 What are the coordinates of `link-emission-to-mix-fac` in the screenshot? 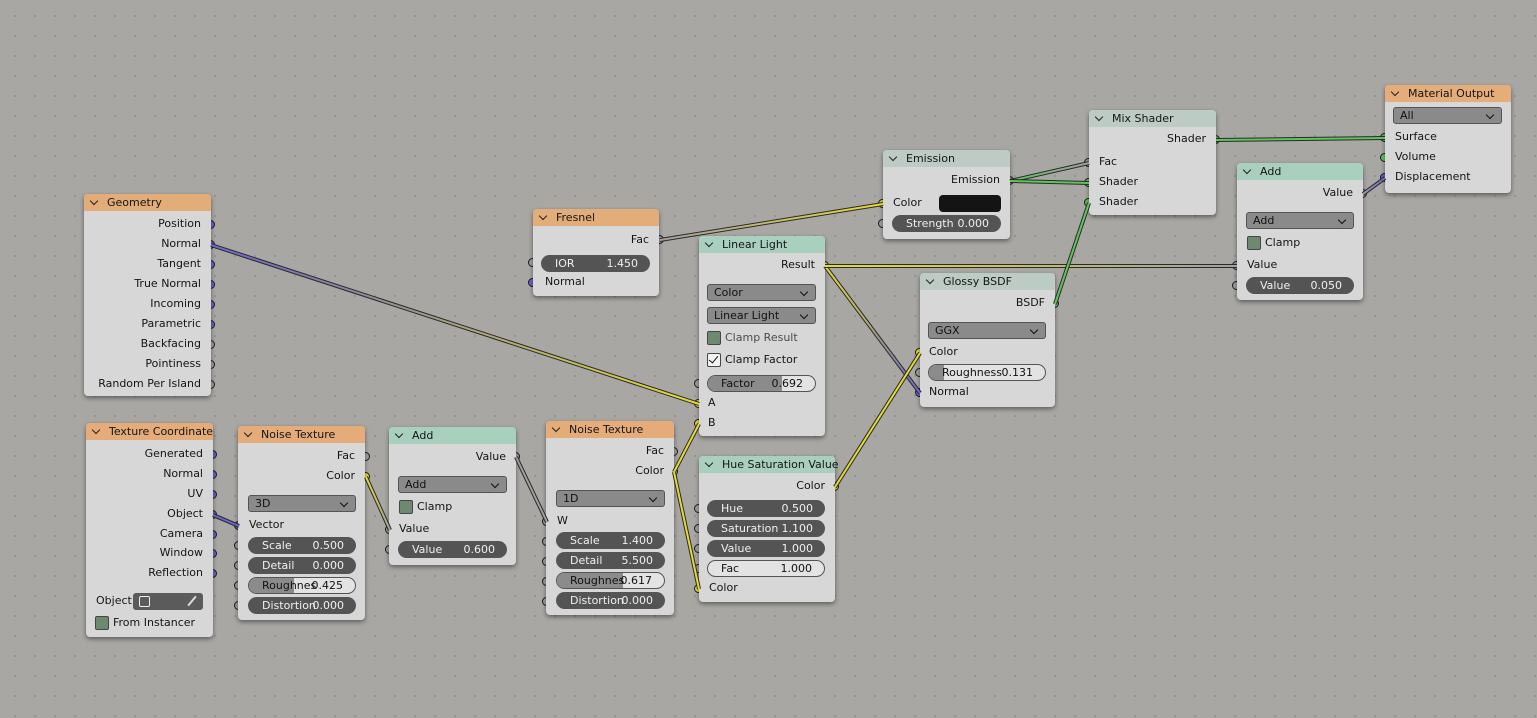 It's located at (1049, 172).